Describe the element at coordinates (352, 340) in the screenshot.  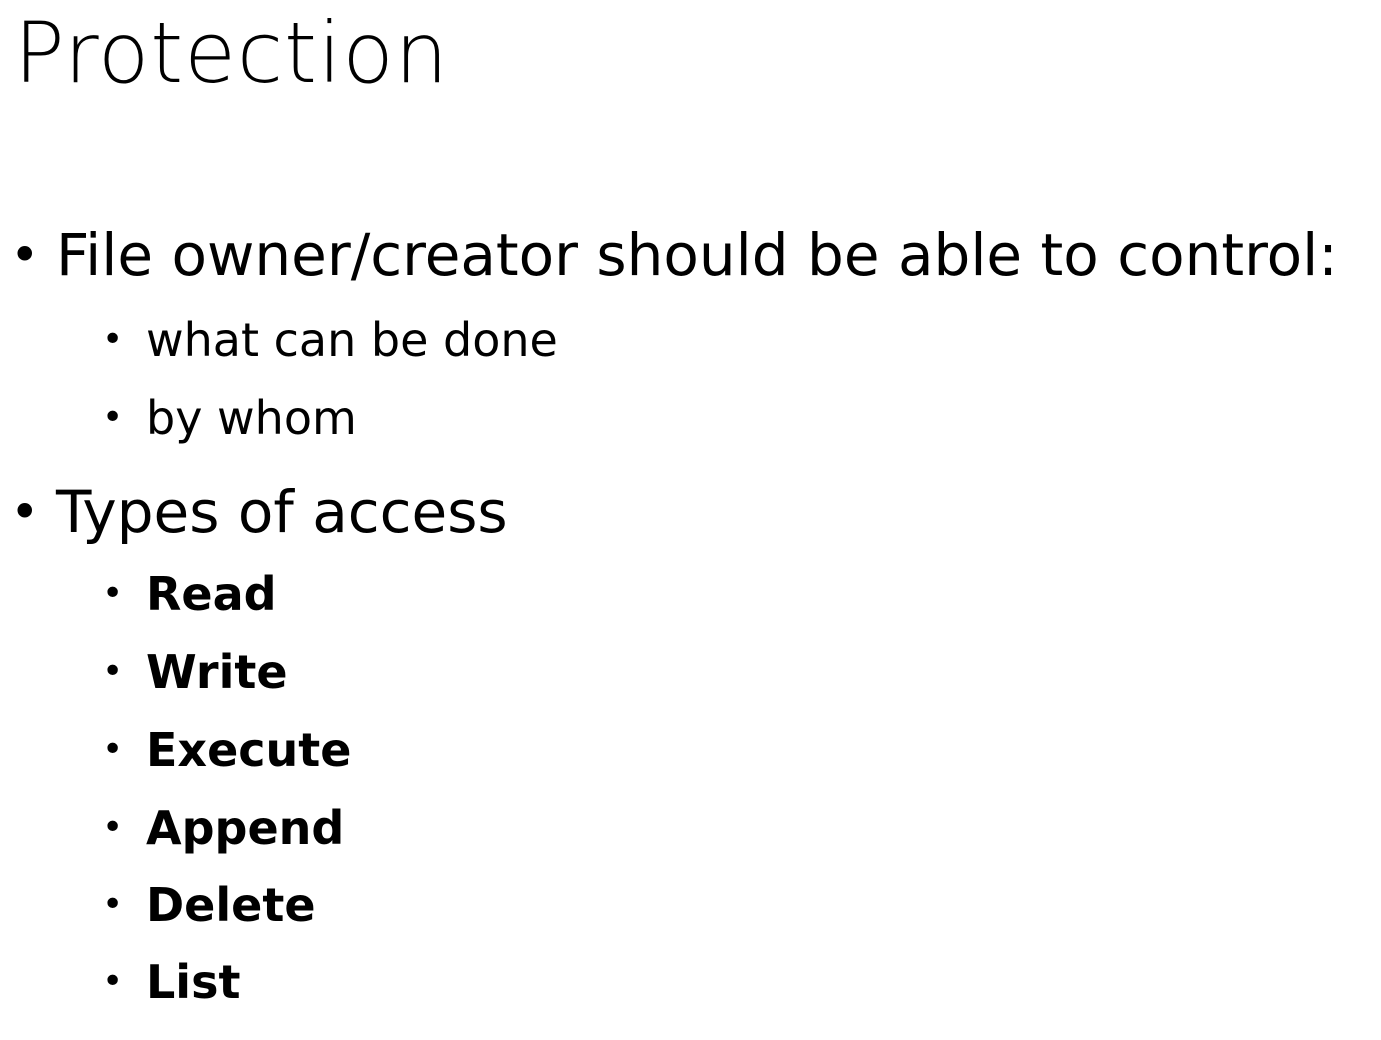
I see `sub-bullet-text: what can be done` at that location.